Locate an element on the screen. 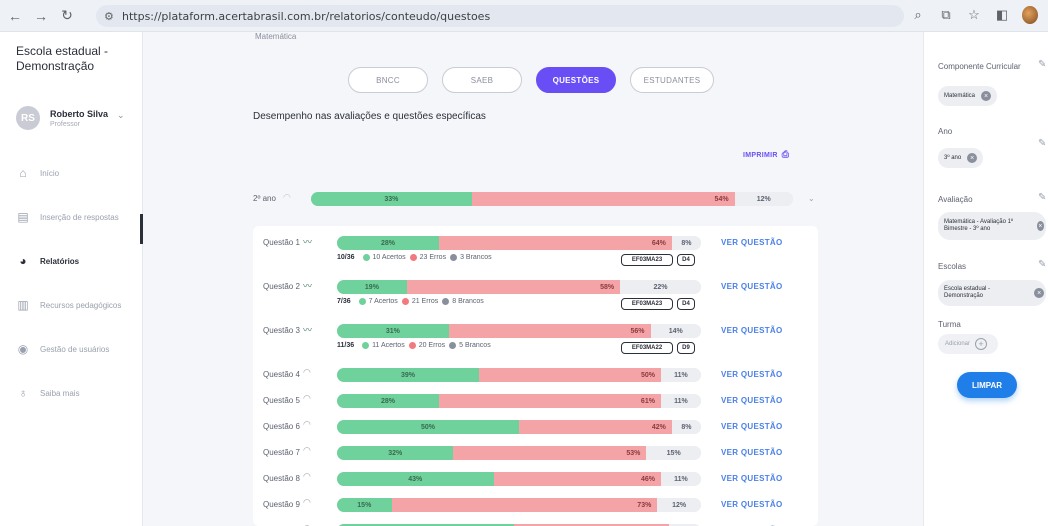  site-settings-icon: ⚙ is located at coordinates (113, 16).